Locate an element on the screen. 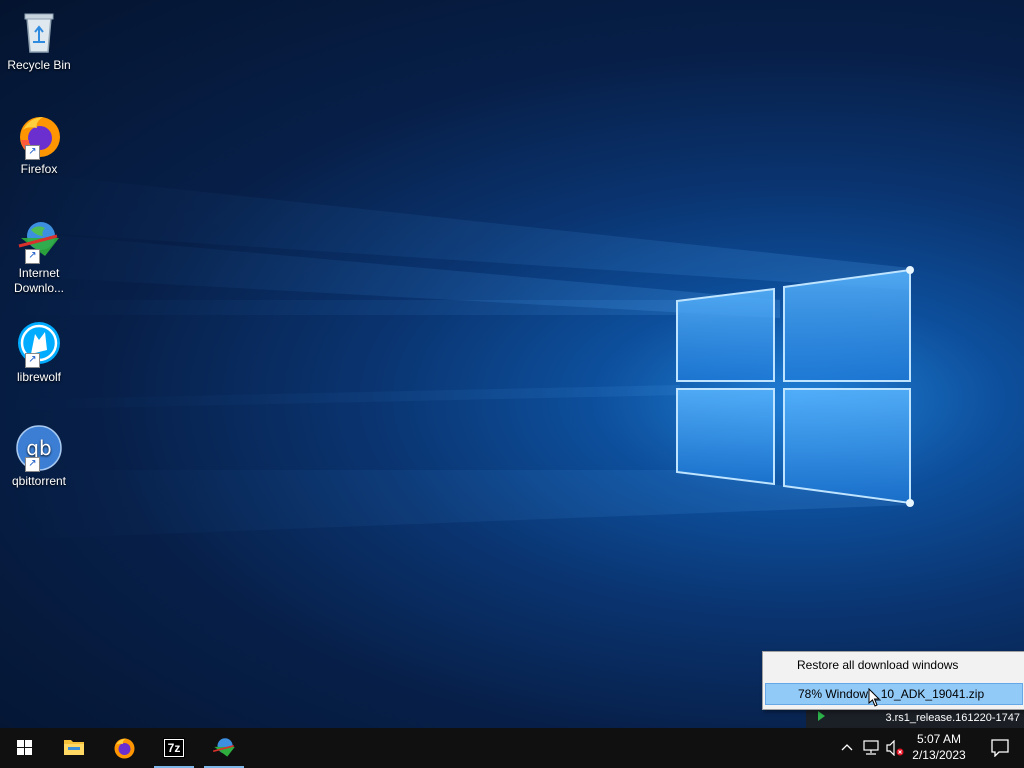 The width and height of the screenshot is (1024, 768). menu-item-label: 78% Windows_10_ADK_19041.zip is located at coordinates (891, 694).